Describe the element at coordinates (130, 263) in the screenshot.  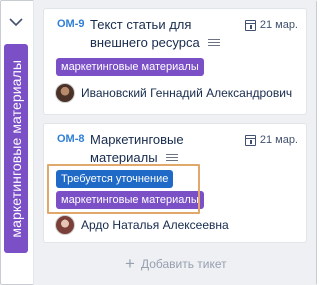
I see `plus-icon: +` at that location.